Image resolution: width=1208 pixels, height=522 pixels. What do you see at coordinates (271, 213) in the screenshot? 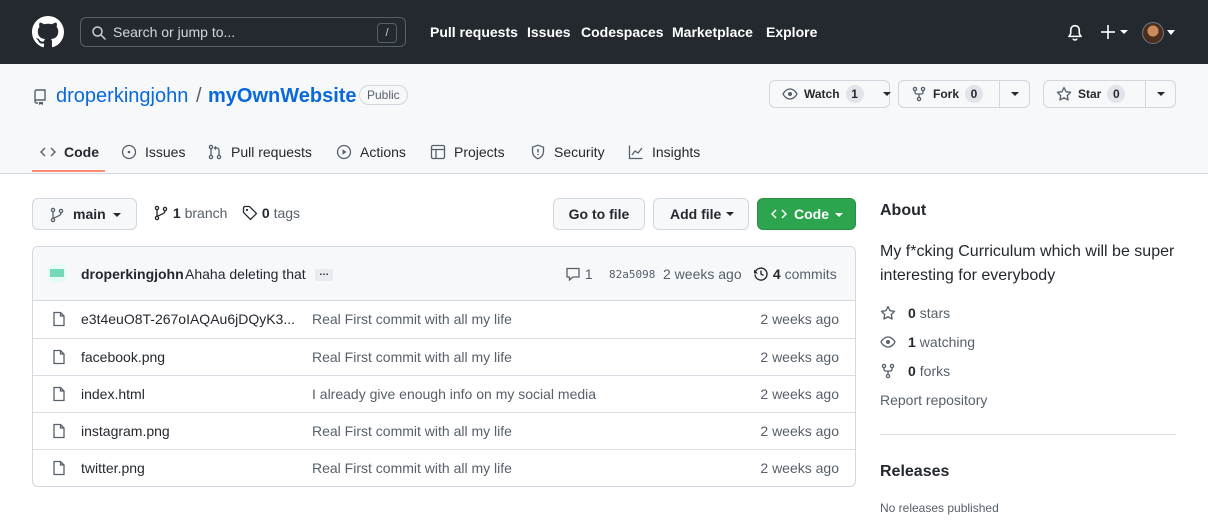
I see `tags-link: 0 tags` at bounding box center [271, 213].